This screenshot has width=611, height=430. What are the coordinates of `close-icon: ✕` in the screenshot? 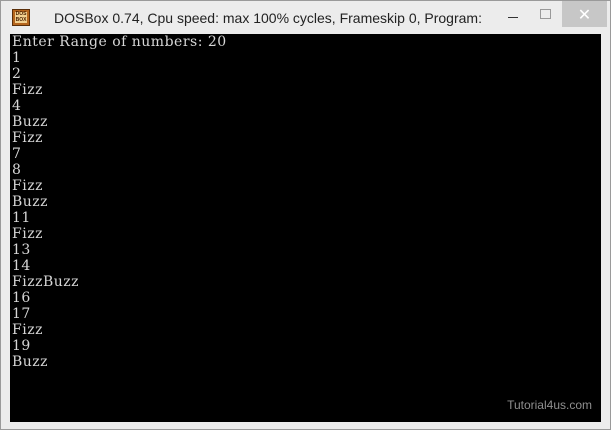 It's located at (584, 14).